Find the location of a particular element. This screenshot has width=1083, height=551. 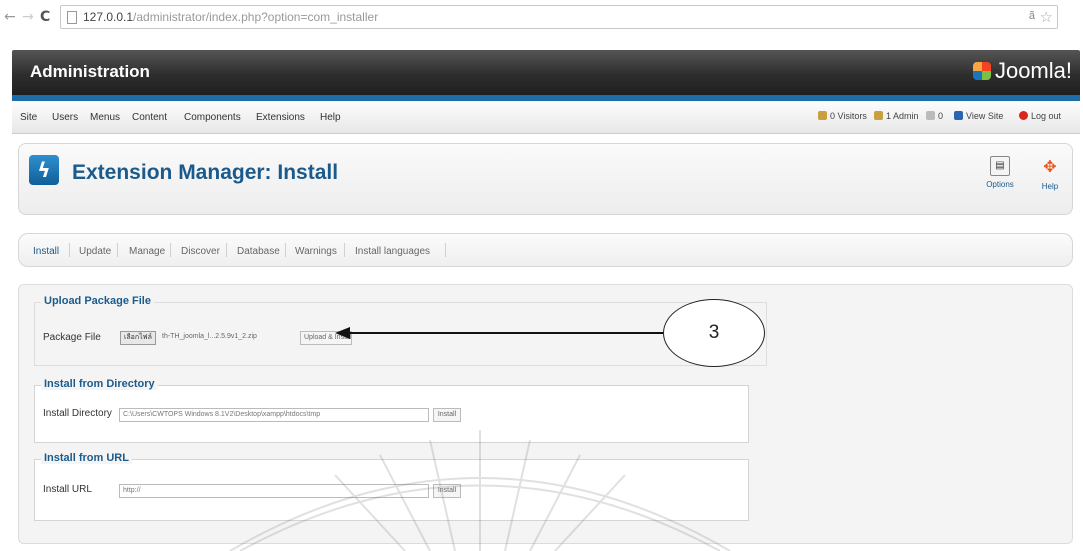

power-icon is located at coordinates (1023, 115).